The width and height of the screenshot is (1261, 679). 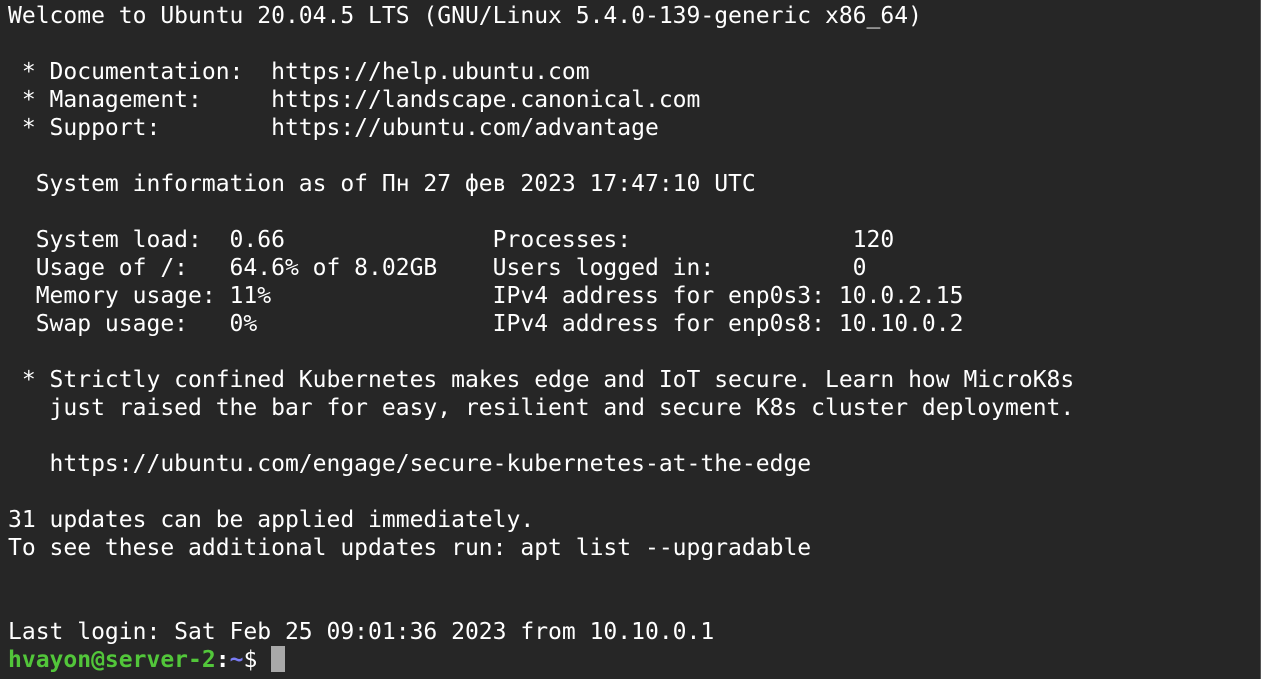 I want to click on prompt-user-host: hvayon@server-2, so click(x=112, y=660).